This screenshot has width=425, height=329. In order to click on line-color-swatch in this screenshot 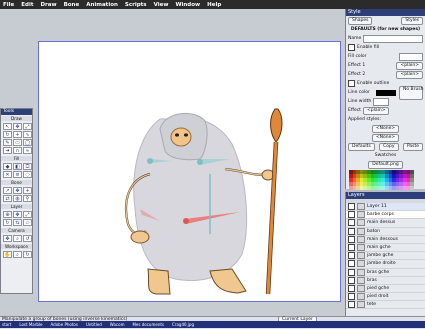, I will do `click(385, 92)`.